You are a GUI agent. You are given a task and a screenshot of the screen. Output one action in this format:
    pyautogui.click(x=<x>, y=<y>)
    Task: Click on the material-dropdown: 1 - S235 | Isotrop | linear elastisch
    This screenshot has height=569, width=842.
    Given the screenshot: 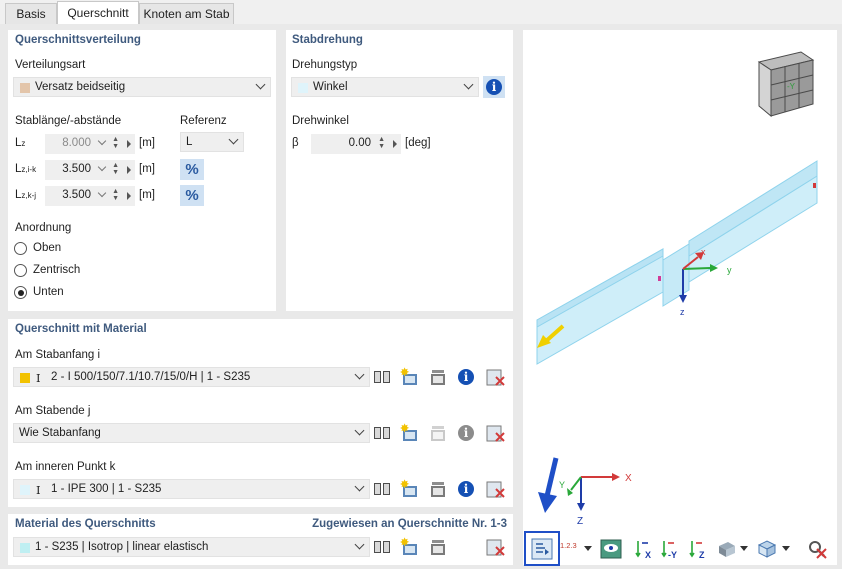 What is the action you would take?
    pyautogui.click(x=191, y=547)
    